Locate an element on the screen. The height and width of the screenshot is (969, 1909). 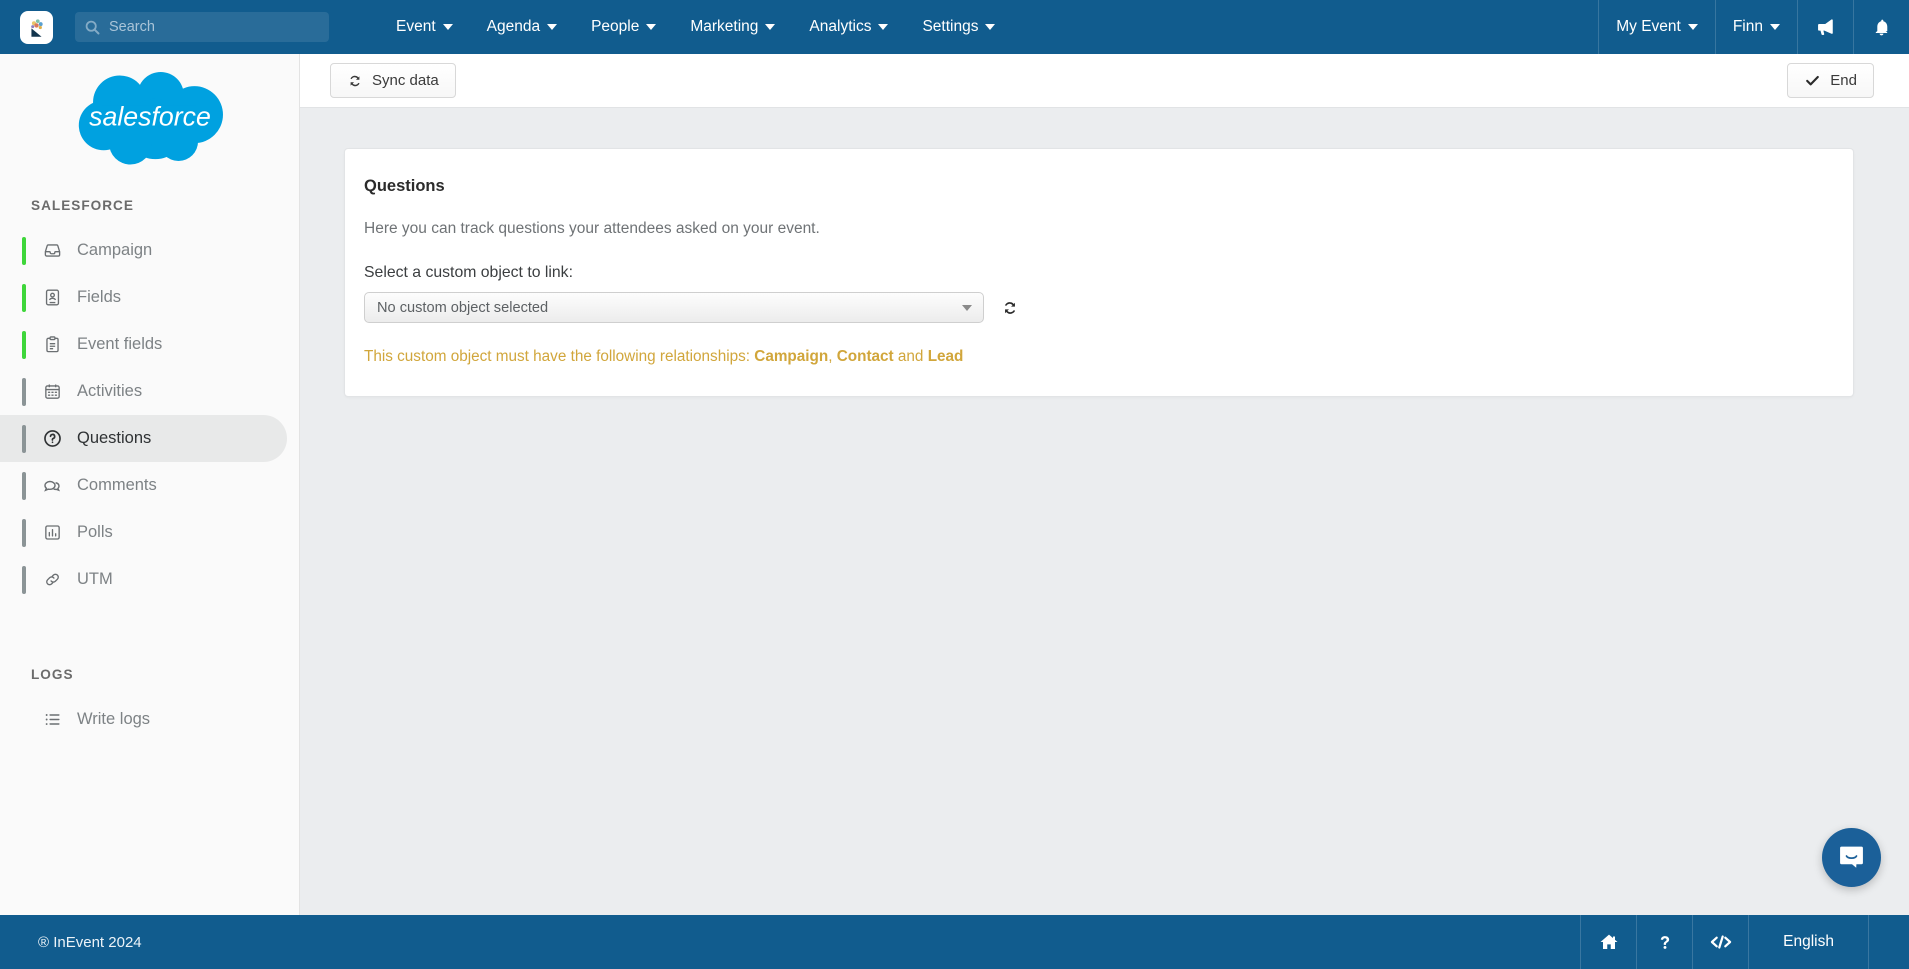
sidebar-item-event-fields: Event fields is located at coordinates (143, 344).